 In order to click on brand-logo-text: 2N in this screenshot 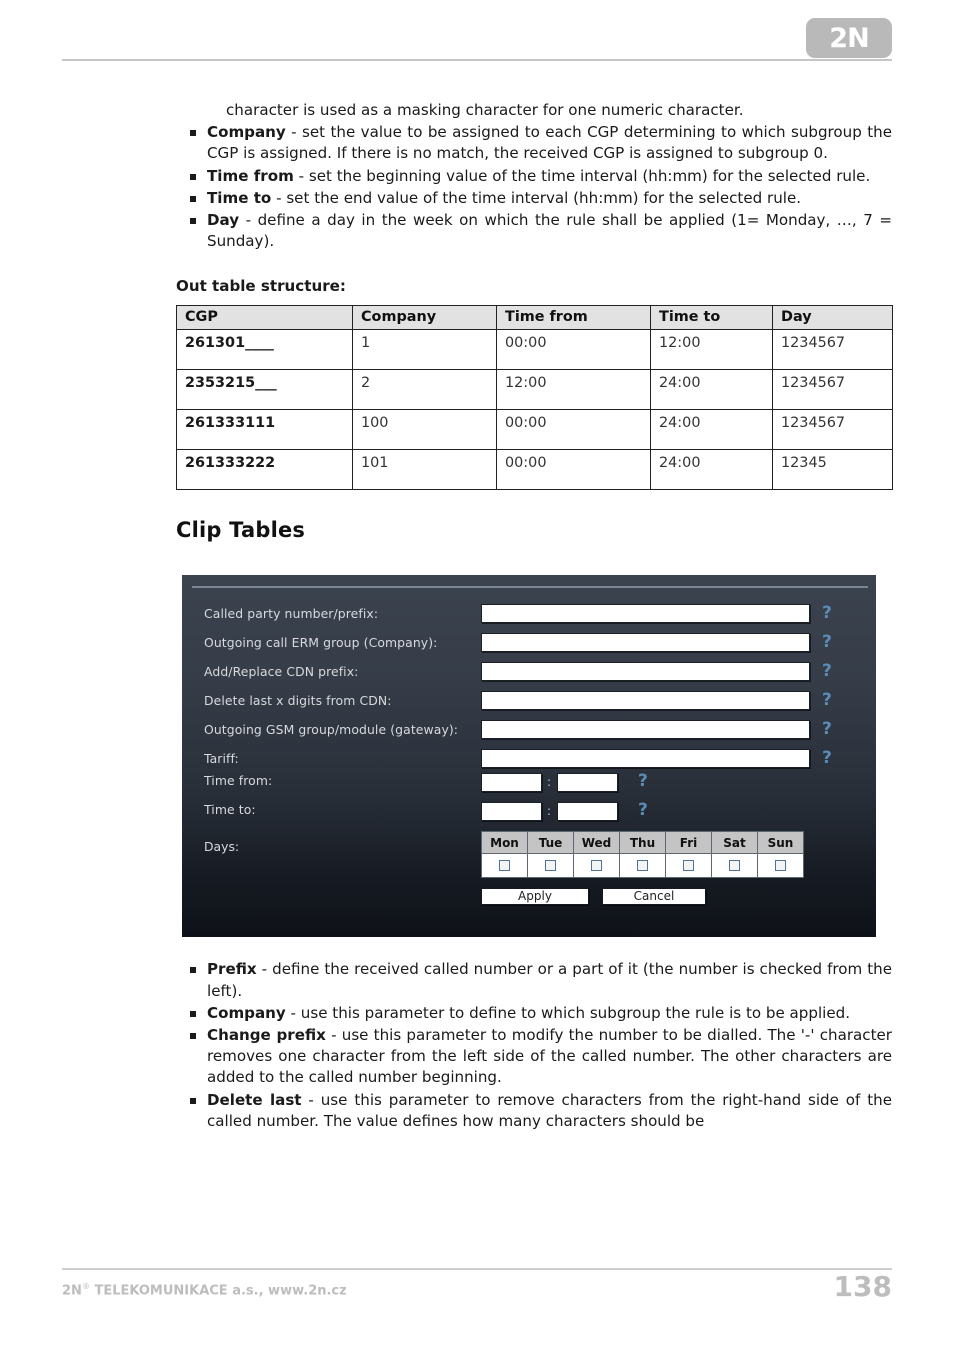, I will do `click(849, 38)`.